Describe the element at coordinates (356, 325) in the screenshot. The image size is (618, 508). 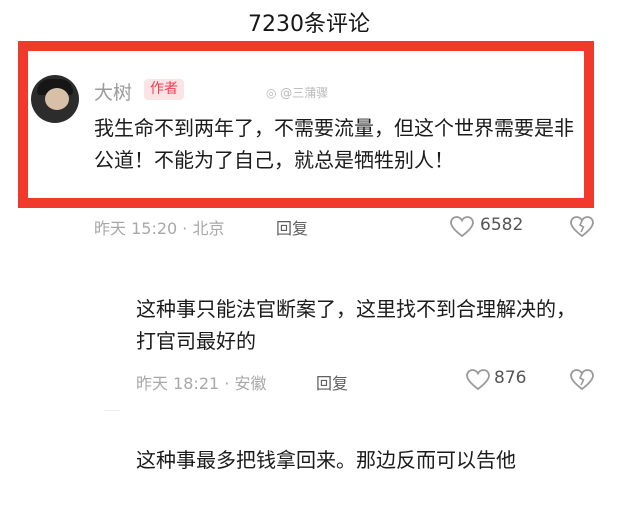
I see `comment-text: 这种事只能法官断案了，这里找不到合理解决的，打官司最好的` at that location.